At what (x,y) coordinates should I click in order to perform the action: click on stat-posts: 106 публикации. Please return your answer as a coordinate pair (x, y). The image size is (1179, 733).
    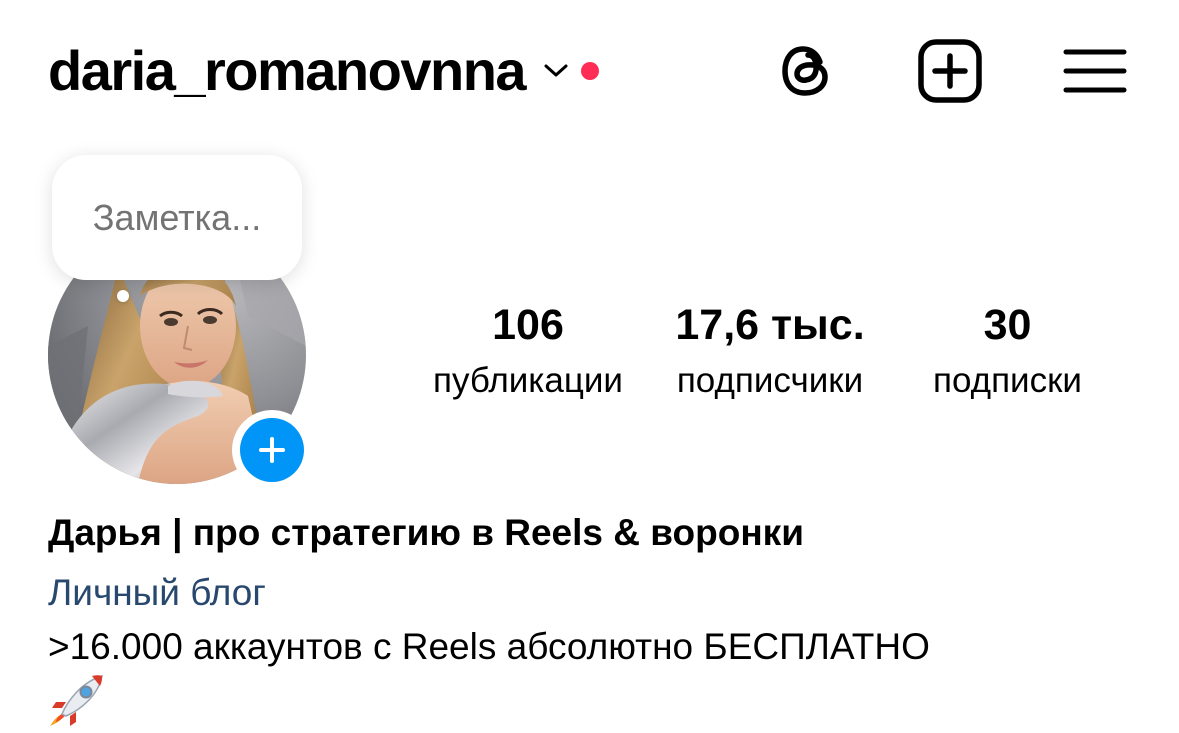
    Looking at the image, I should click on (528, 352).